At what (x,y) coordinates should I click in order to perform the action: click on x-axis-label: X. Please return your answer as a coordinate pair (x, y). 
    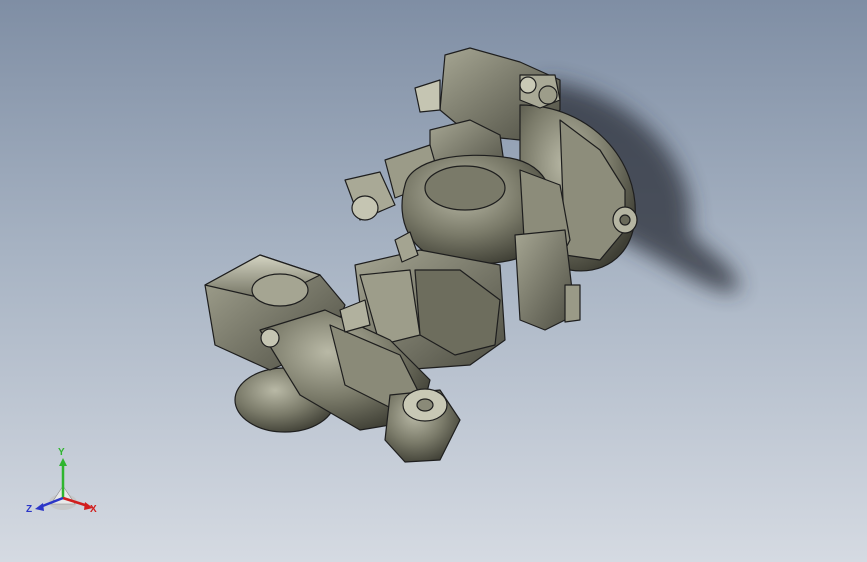
    Looking at the image, I should click on (93, 509).